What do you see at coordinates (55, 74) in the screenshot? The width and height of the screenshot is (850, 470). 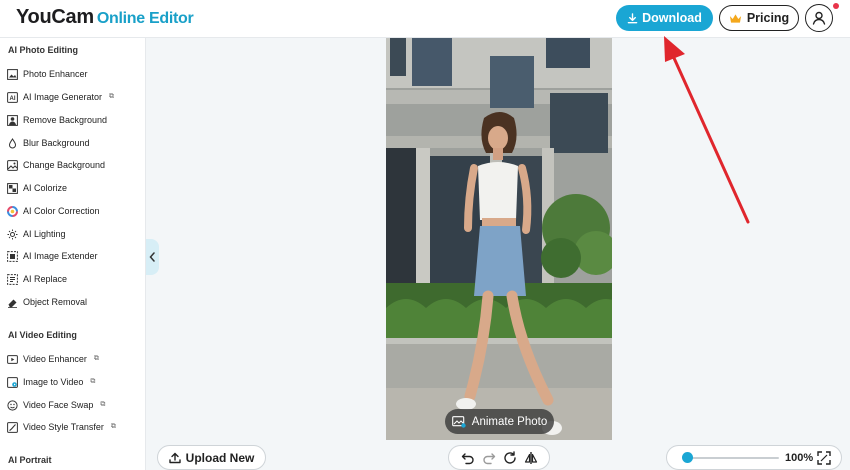 I see `sidebar-item-label: Photo Enhancer` at bounding box center [55, 74].